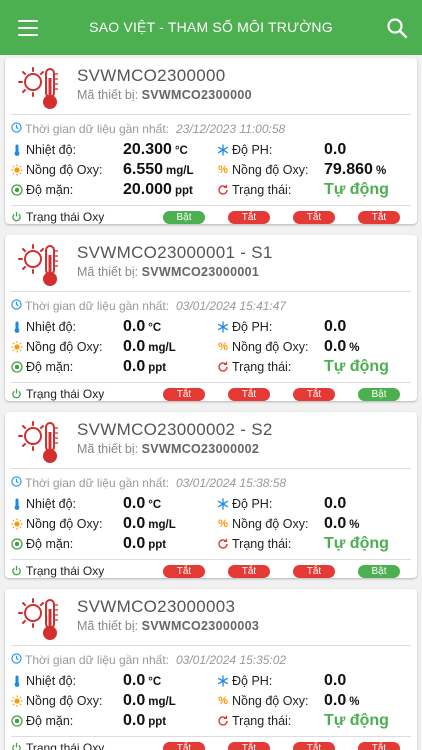 The width and height of the screenshot is (422, 750). I want to click on thermometer-icon, so click(17, 150).